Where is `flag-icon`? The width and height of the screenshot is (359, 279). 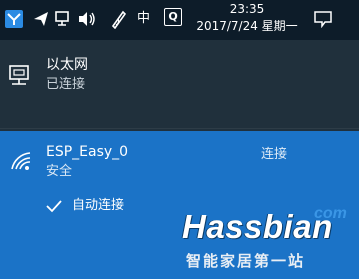 flag-icon is located at coordinates (14, 19).